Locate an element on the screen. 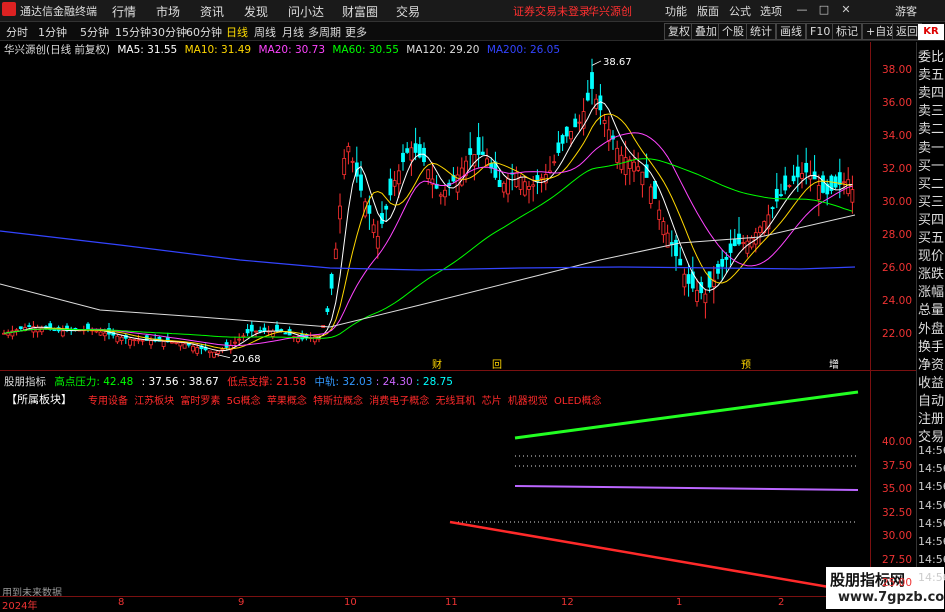 The image size is (945, 612). menu-wenxiaoda: 问小达 is located at coordinates (306, 11).